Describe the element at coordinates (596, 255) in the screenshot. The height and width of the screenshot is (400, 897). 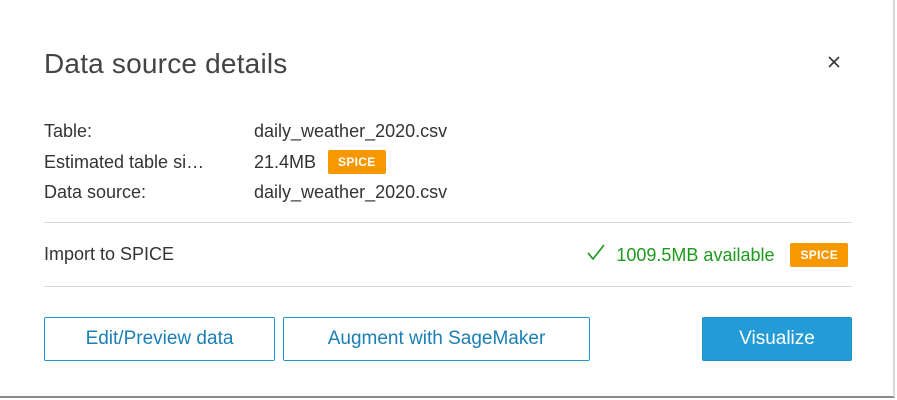
I see `check-icon` at that location.